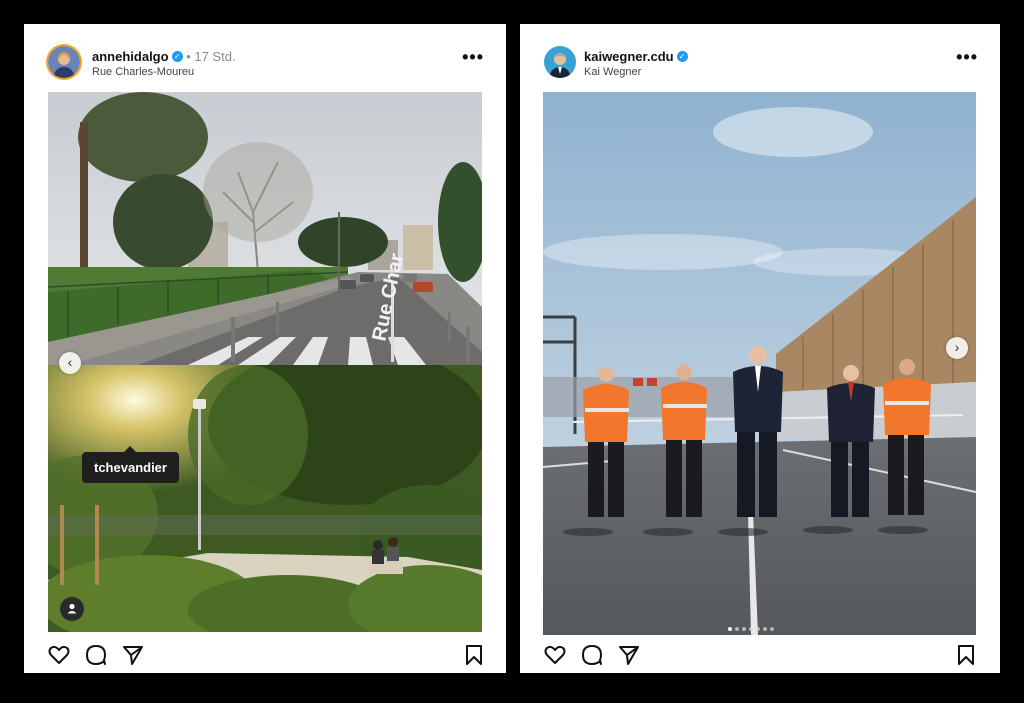 Image resolution: width=1024 pixels, height=703 pixels. I want to click on user-line: kaiwegner.cdu ✓, so click(636, 56).